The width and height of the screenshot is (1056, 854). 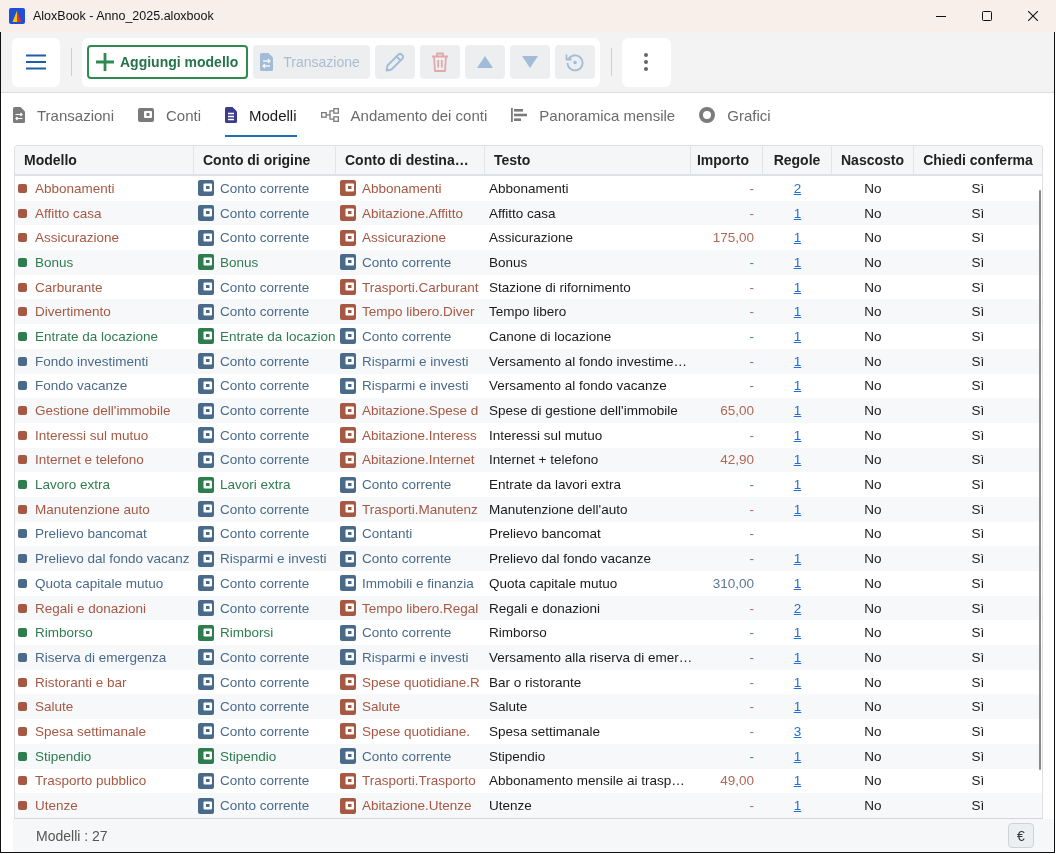 I want to click on currency-button: €, so click(x=1021, y=835).